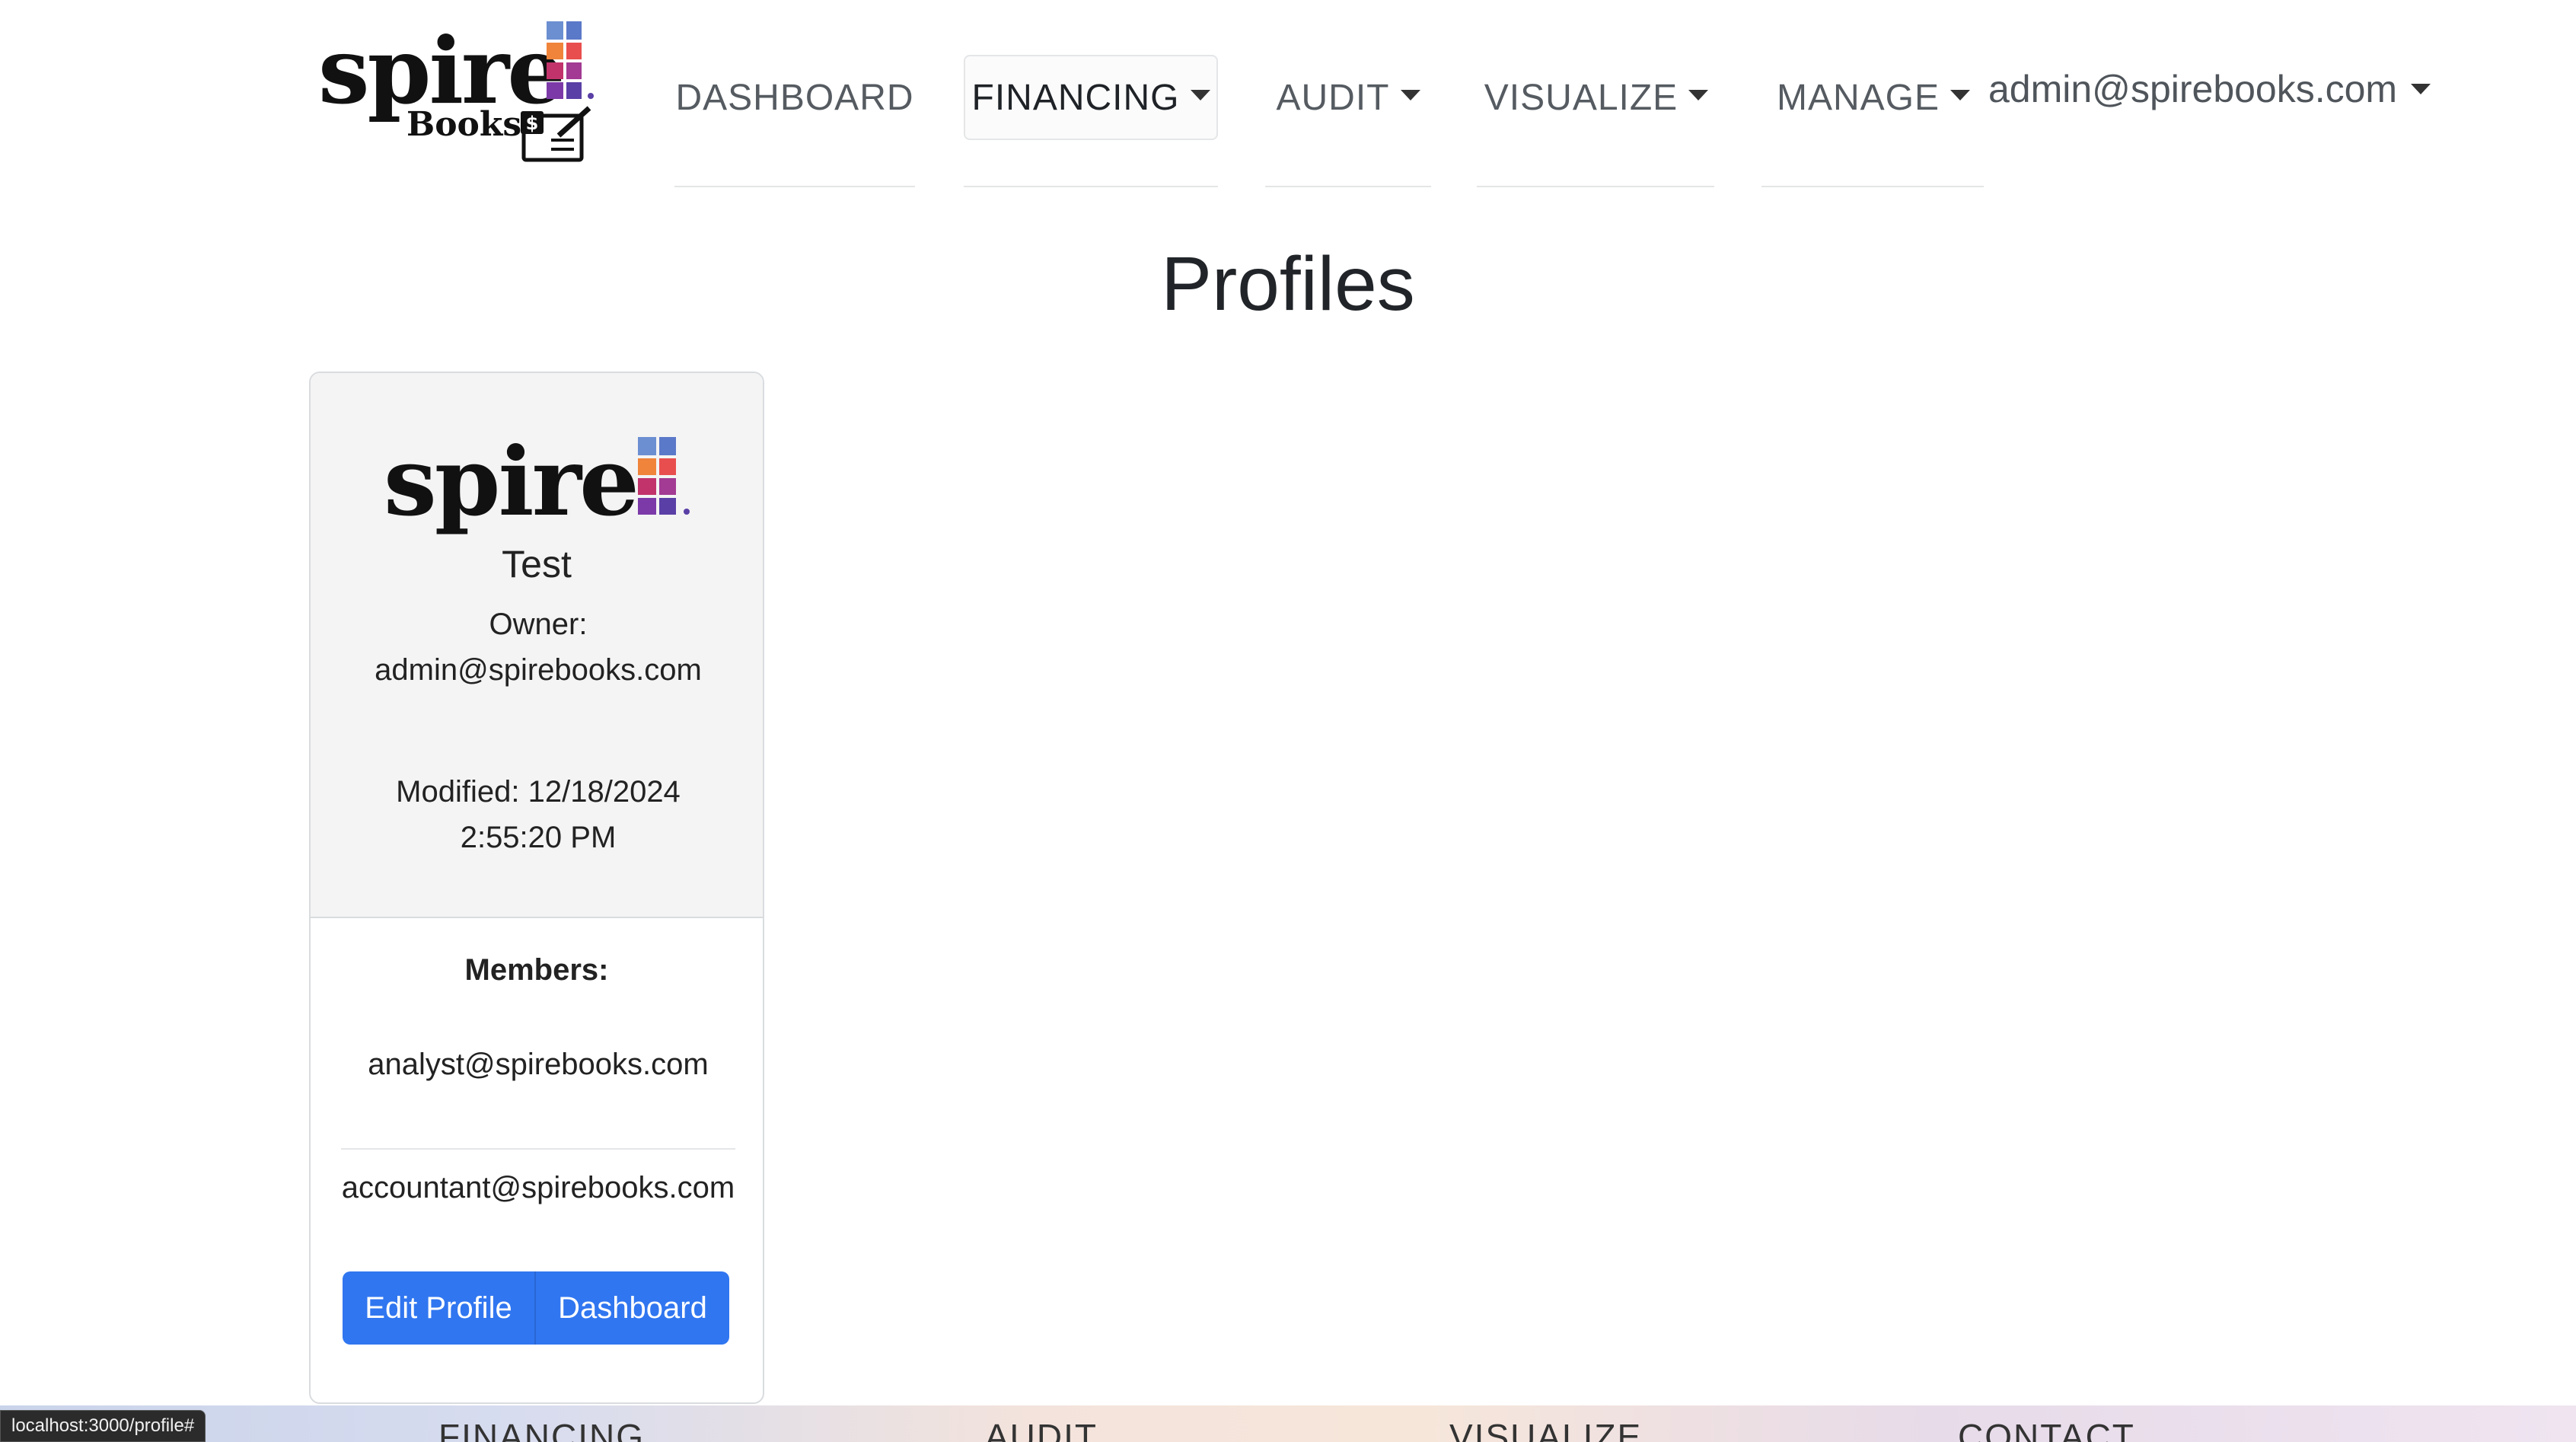 The image size is (2576, 1442). Describe the element at coordinates (539, 814) in the screenshot. I see `profile-modified: Modified: 12/18/2024 2:55:20 PM` at that location.